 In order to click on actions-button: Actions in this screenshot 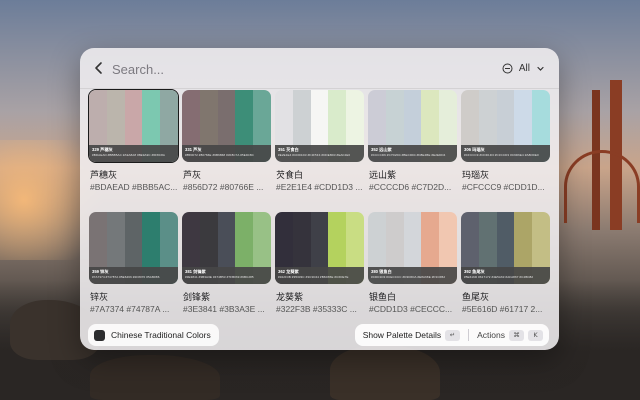, I will do `click(491, 335)`.